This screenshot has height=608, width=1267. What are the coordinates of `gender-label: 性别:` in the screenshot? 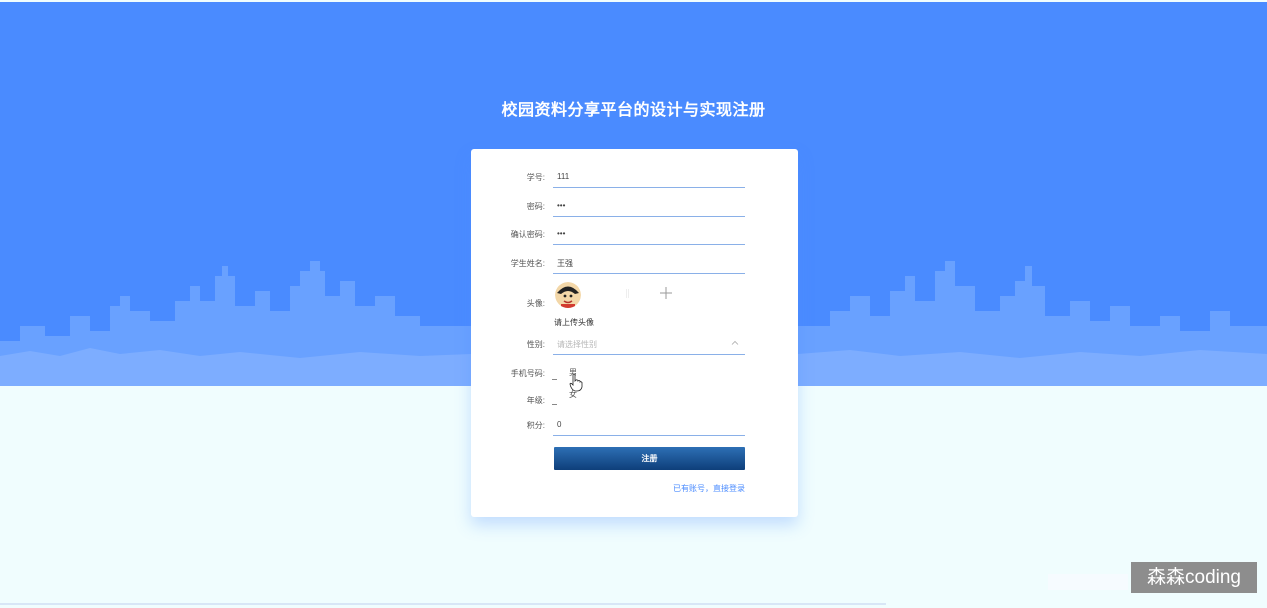 It's located at (535, 344).